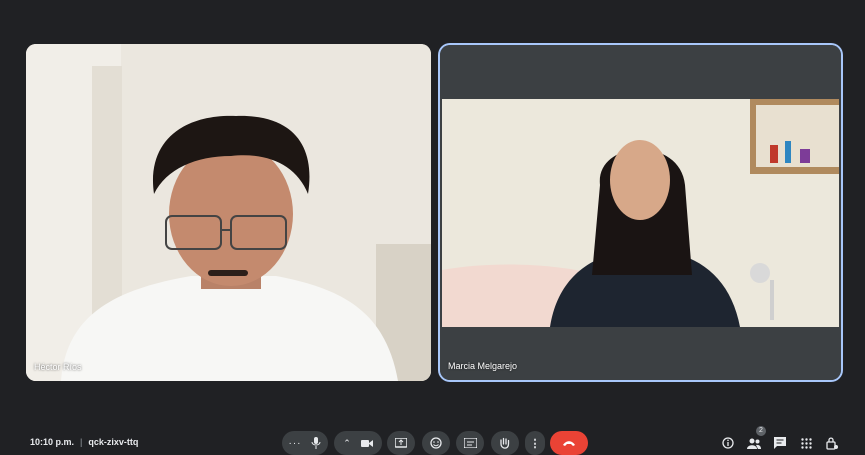 This screenshot has height=455, width=865. I want to click on present-screen-button, so click(401, 443).